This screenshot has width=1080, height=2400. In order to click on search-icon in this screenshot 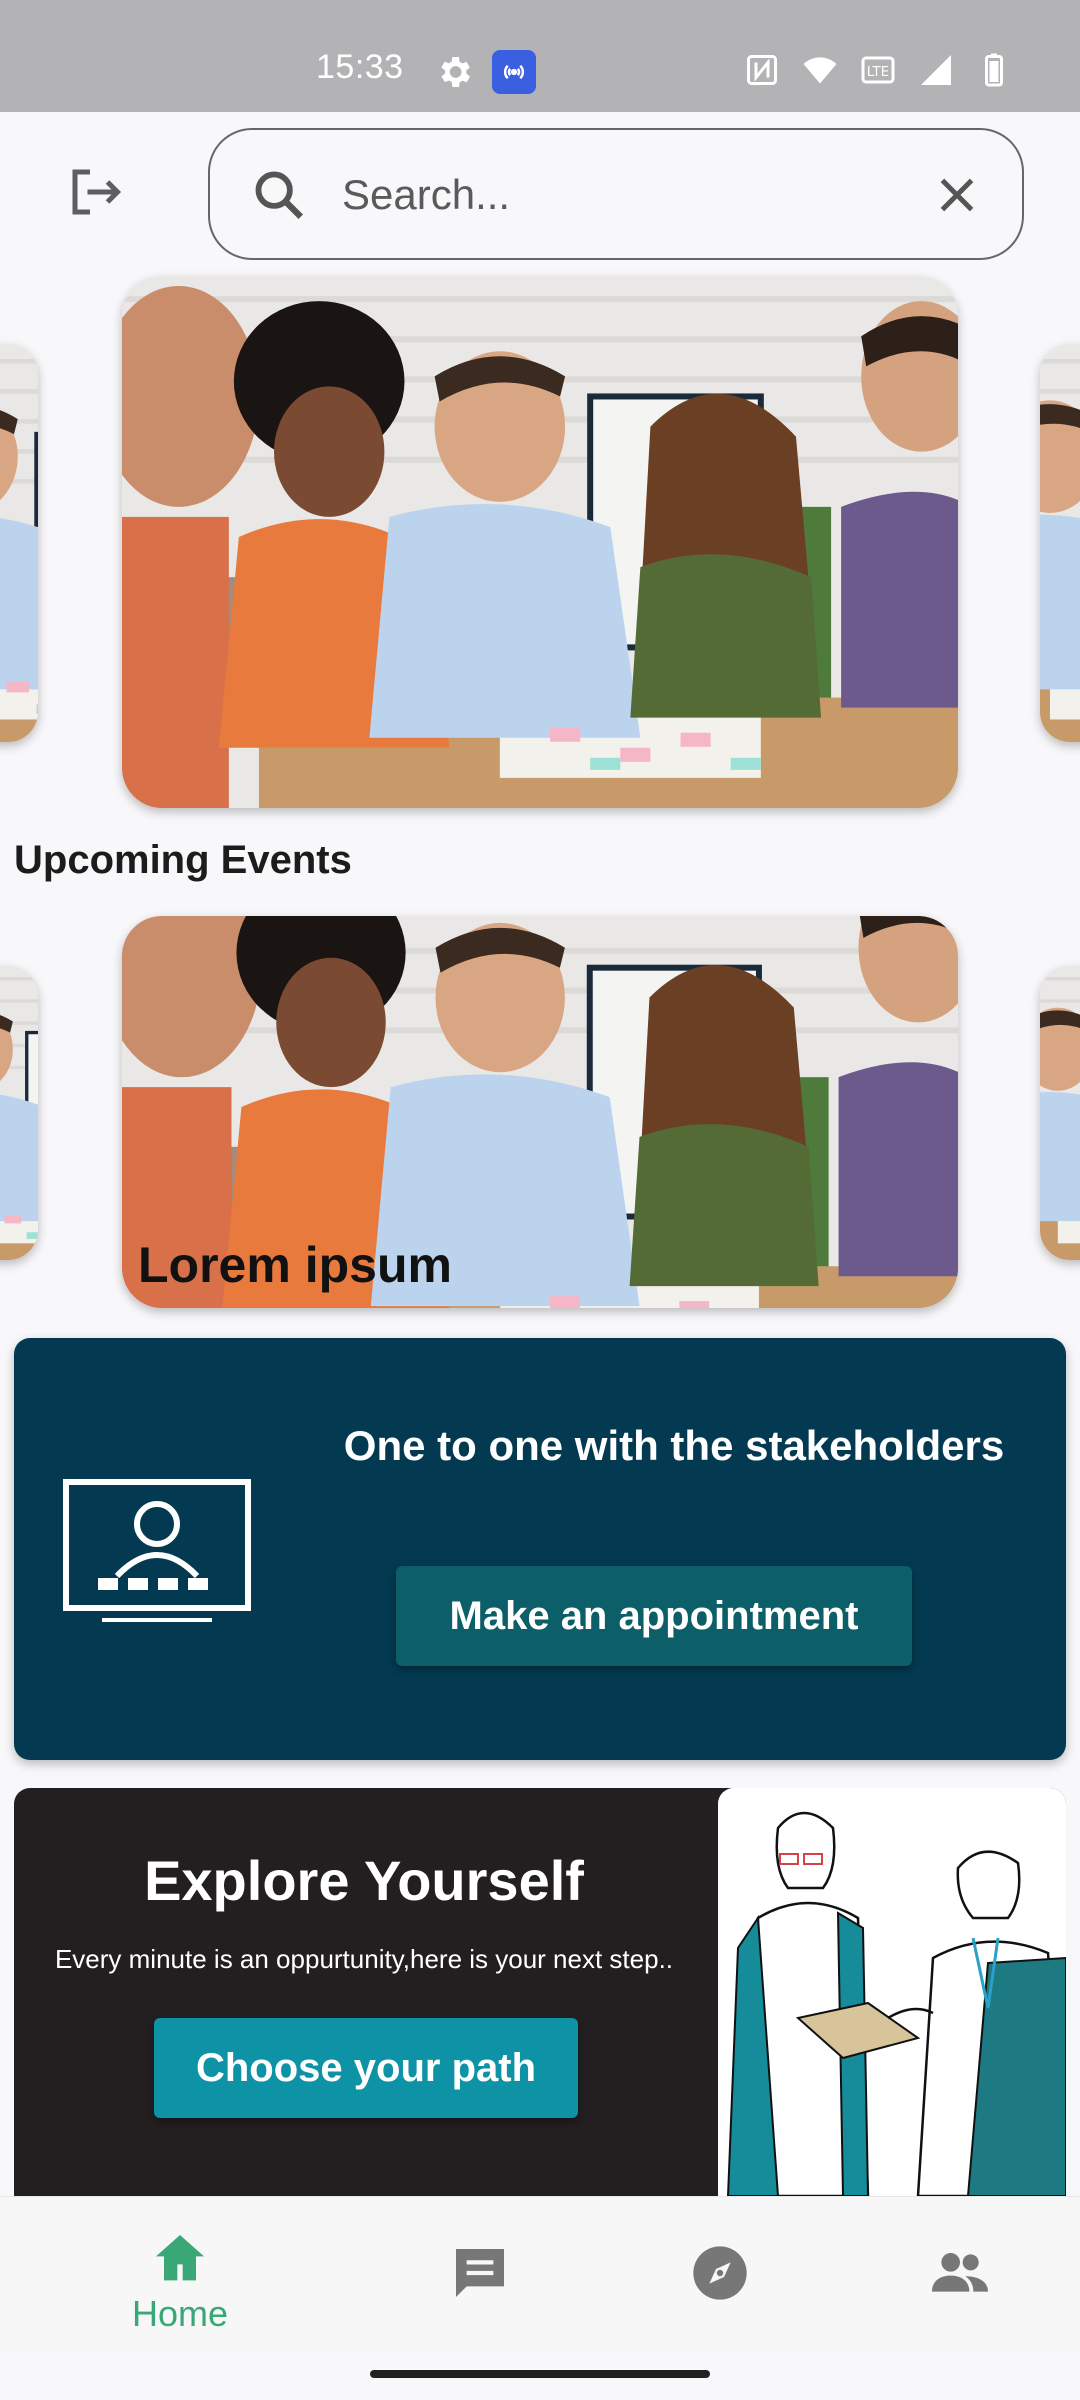, I will do `click(279, 195)`.